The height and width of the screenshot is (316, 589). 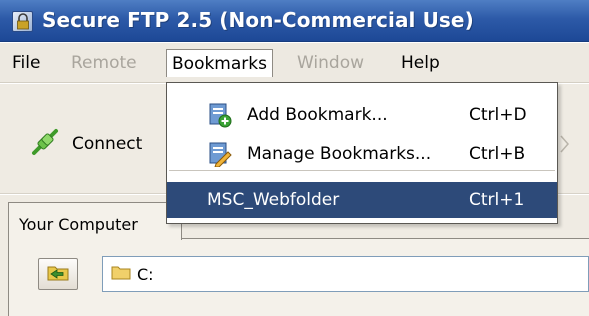 I want to click on bookmark-shortcut: Ctrl+1, so click(x=497, y=200).